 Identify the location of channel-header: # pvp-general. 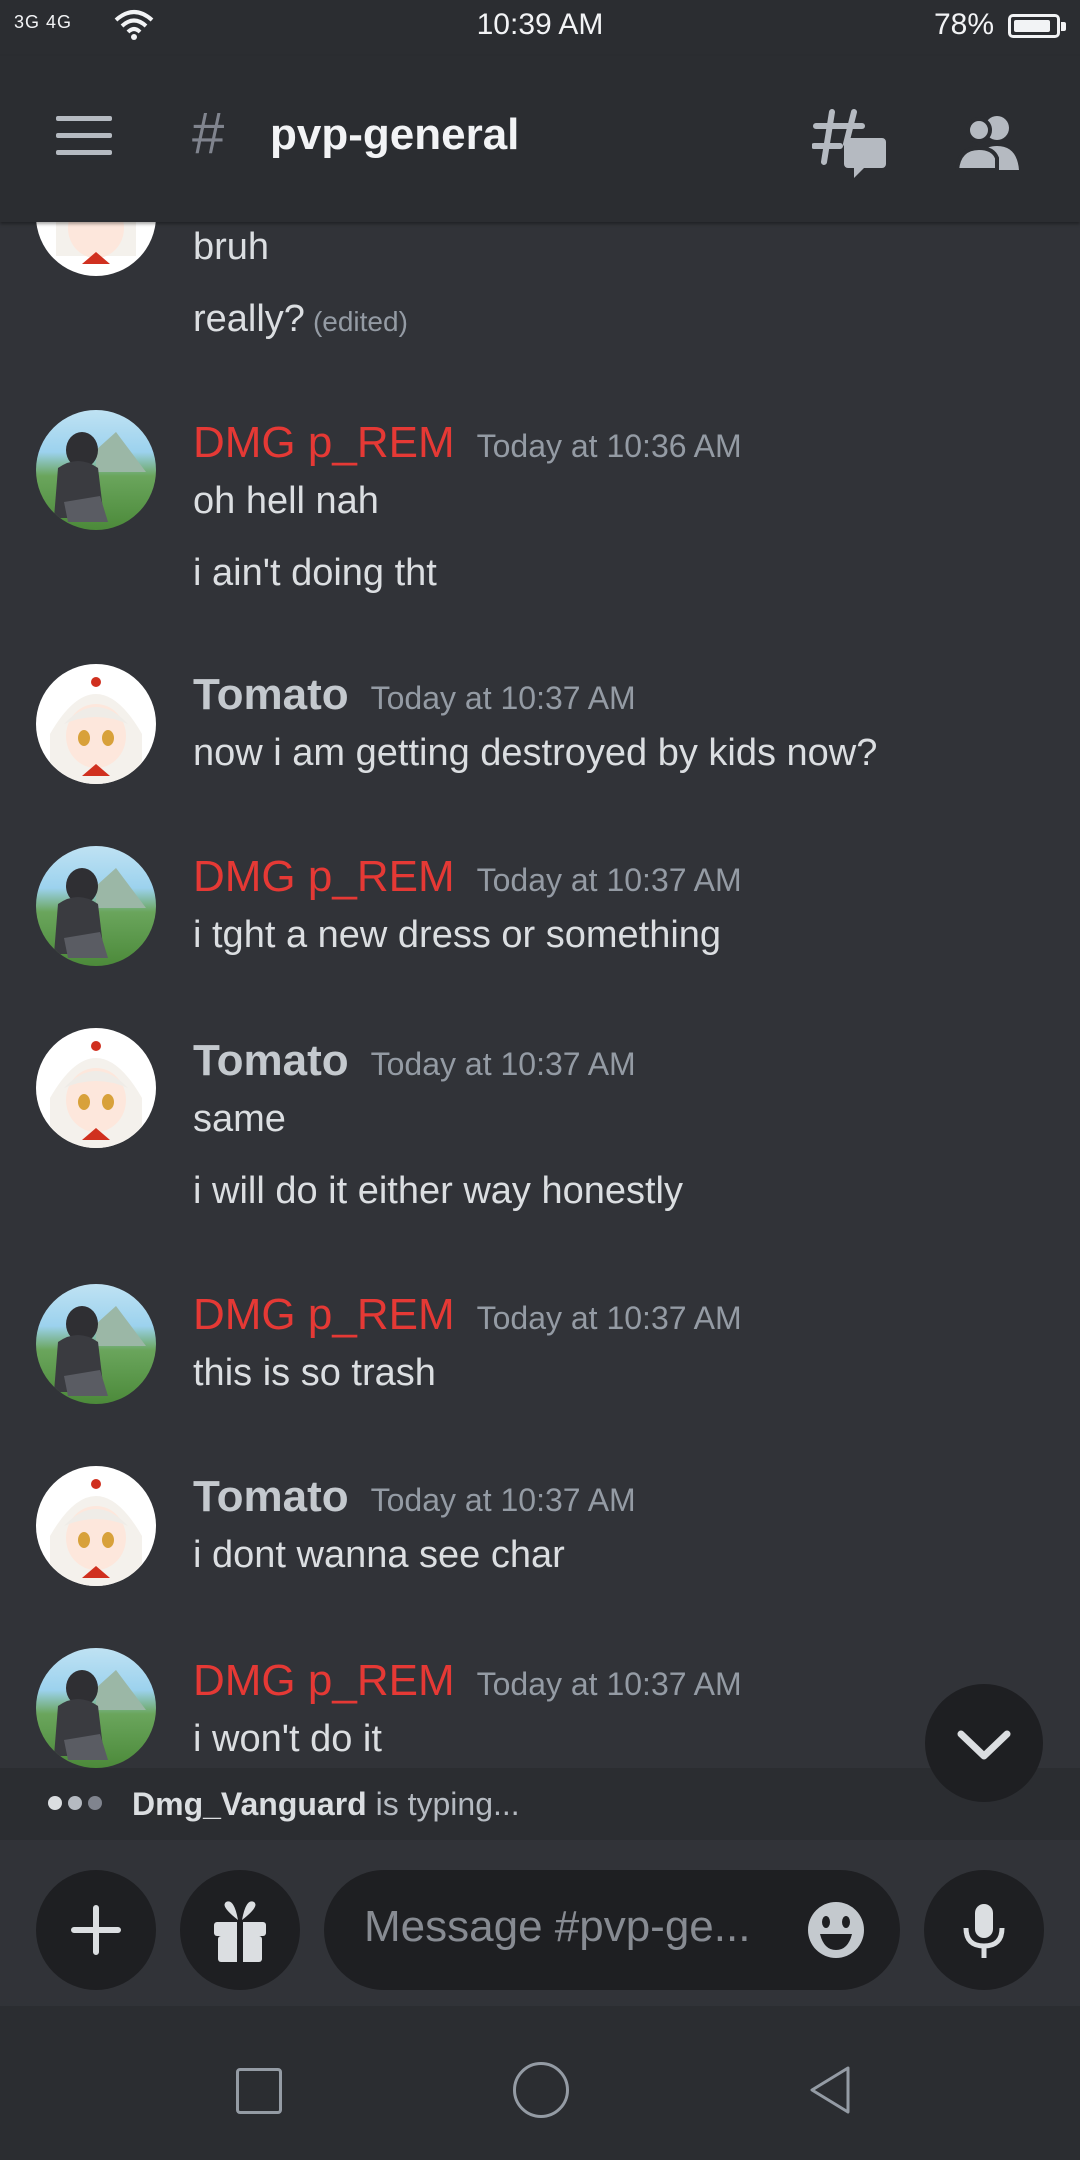
(540, 139).